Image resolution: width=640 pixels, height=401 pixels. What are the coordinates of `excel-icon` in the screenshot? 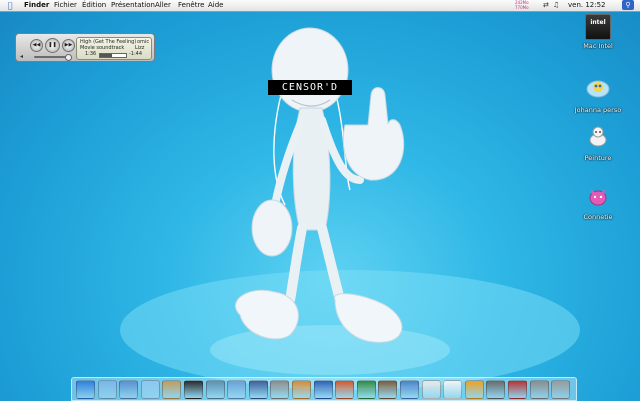 It's located at (366, 389).